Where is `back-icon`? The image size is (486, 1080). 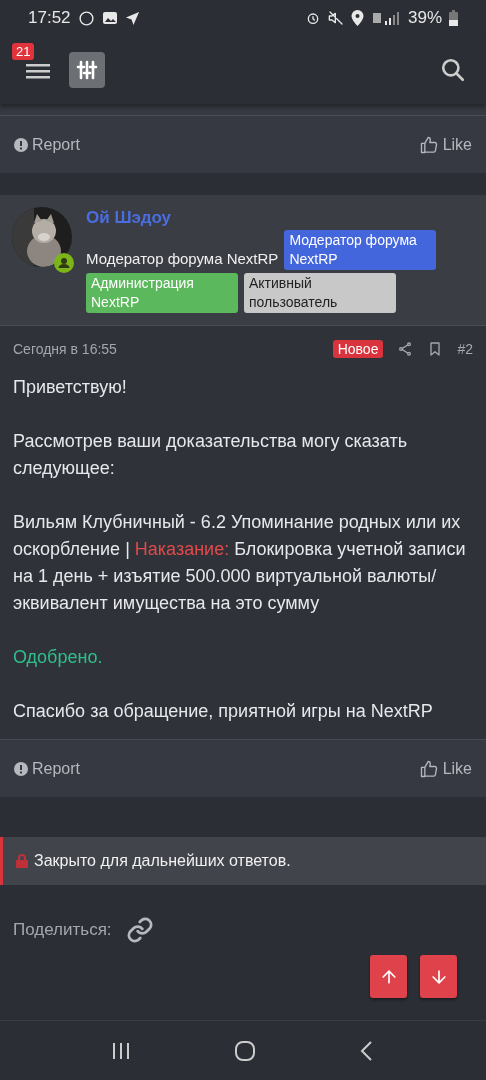 back-icon is located at coordinates (366, 1050).